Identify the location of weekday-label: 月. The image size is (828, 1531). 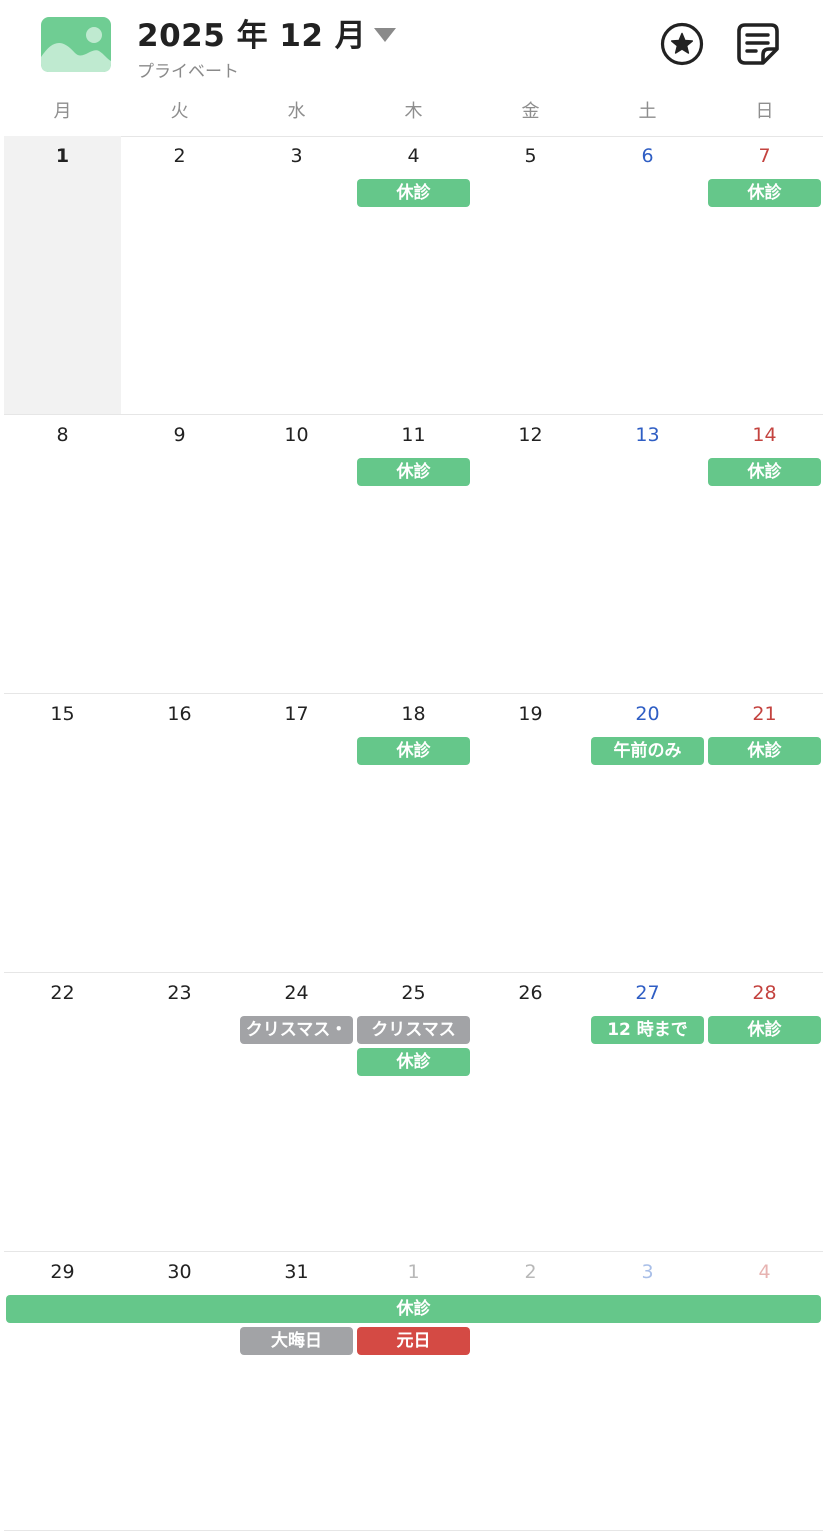
(62, 111).